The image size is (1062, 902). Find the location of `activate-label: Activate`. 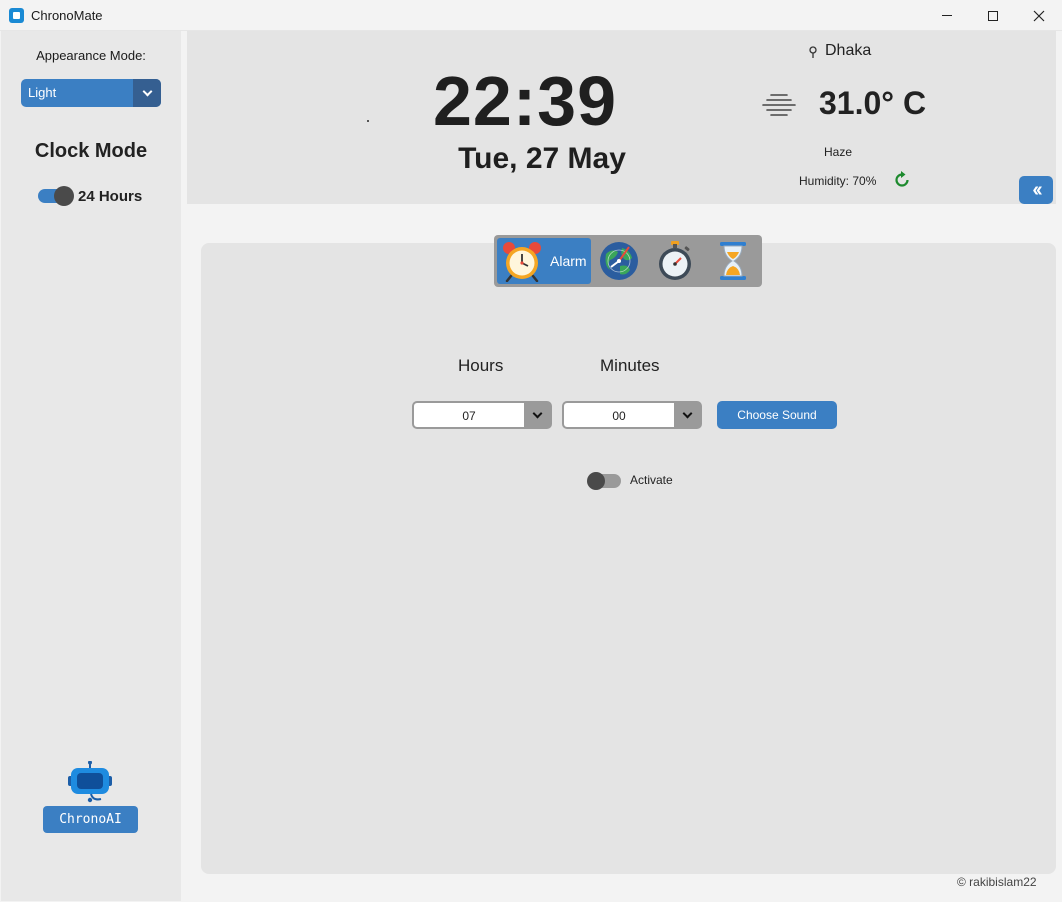

activate-label: Activate is located at coordinates (651, 480).